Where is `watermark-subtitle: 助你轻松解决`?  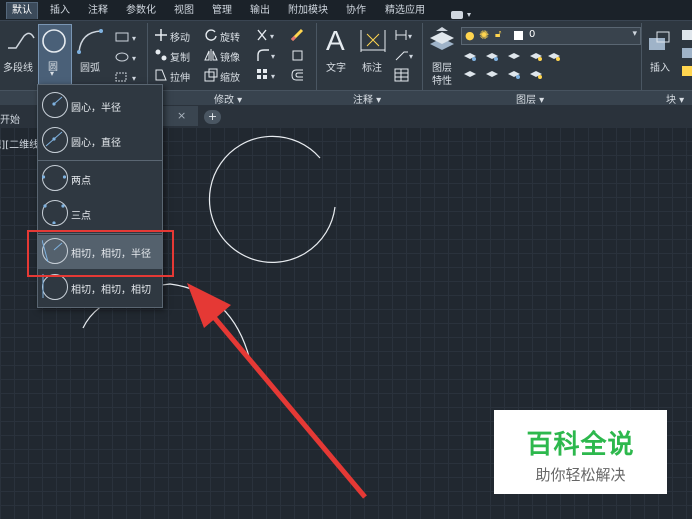 watermark-subtitle: 助你轻松解决 is located at coordinates (580, 475).